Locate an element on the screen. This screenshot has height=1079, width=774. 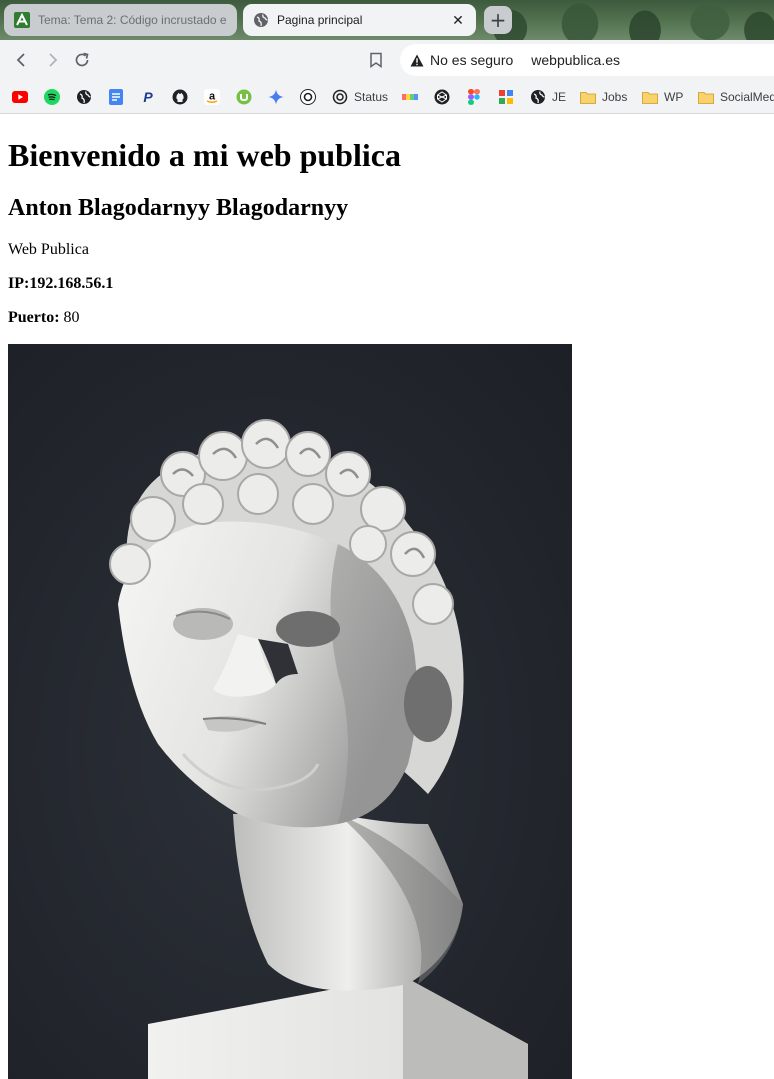
bookmark-figma is located at coordinates (474, 97).